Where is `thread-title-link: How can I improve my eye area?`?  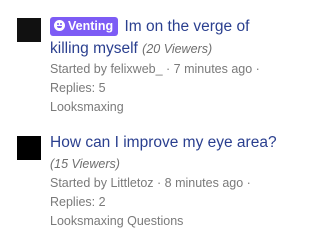 thread-title-link: How can I improve my eye area? is located at coordinates (163, 142).